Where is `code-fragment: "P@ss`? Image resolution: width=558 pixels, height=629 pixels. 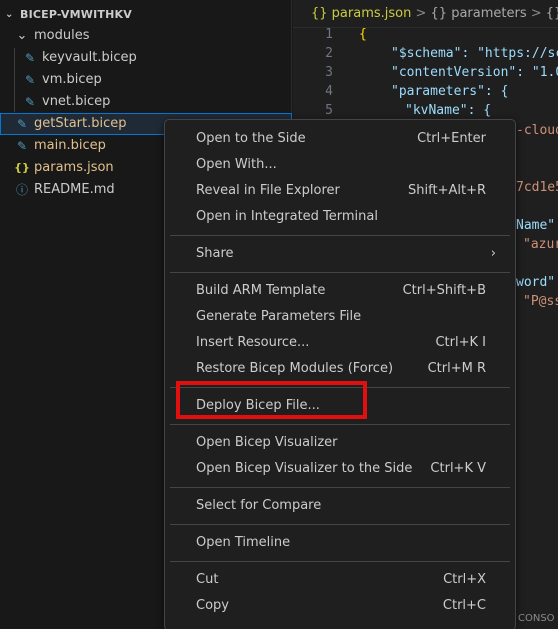
code-fragment: "P@ss is located at coordinates (540, 301).